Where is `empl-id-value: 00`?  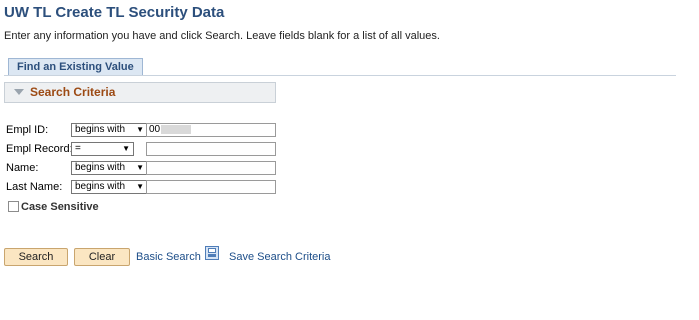 empl-id-value: 00 is located at coordinates (155, 129).